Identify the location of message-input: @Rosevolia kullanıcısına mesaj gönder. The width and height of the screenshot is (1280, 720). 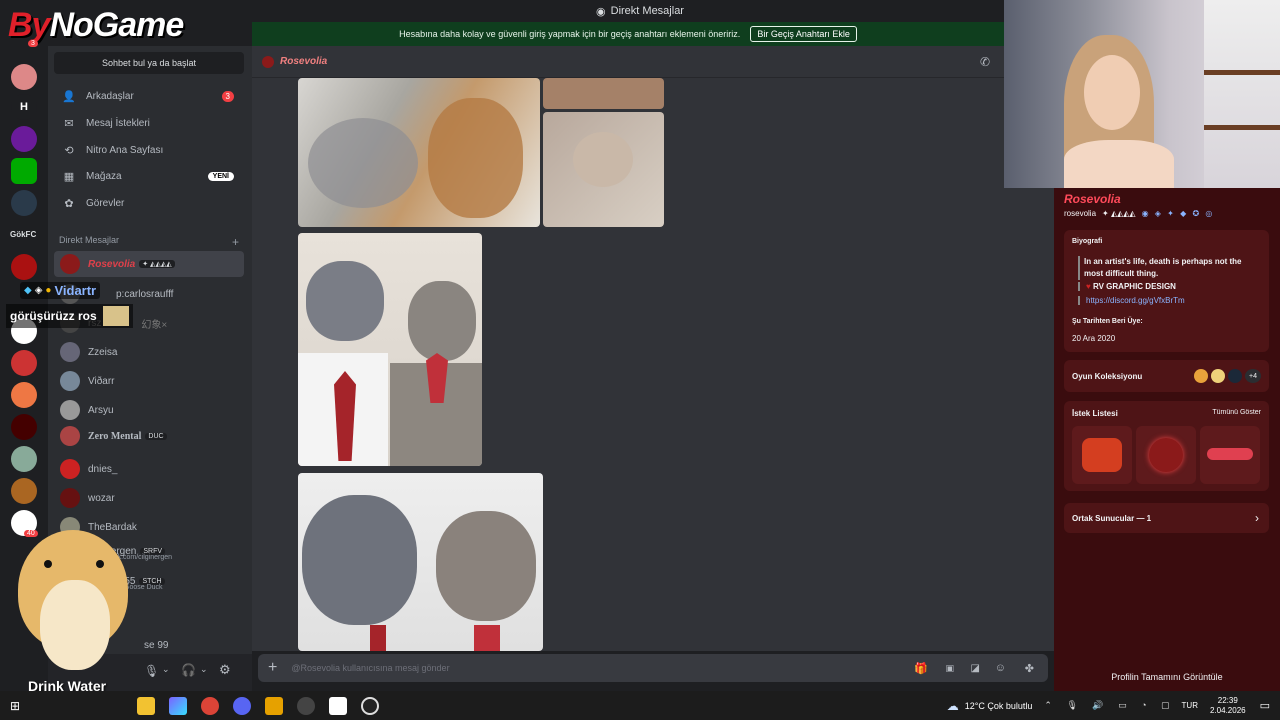
(370, 668).